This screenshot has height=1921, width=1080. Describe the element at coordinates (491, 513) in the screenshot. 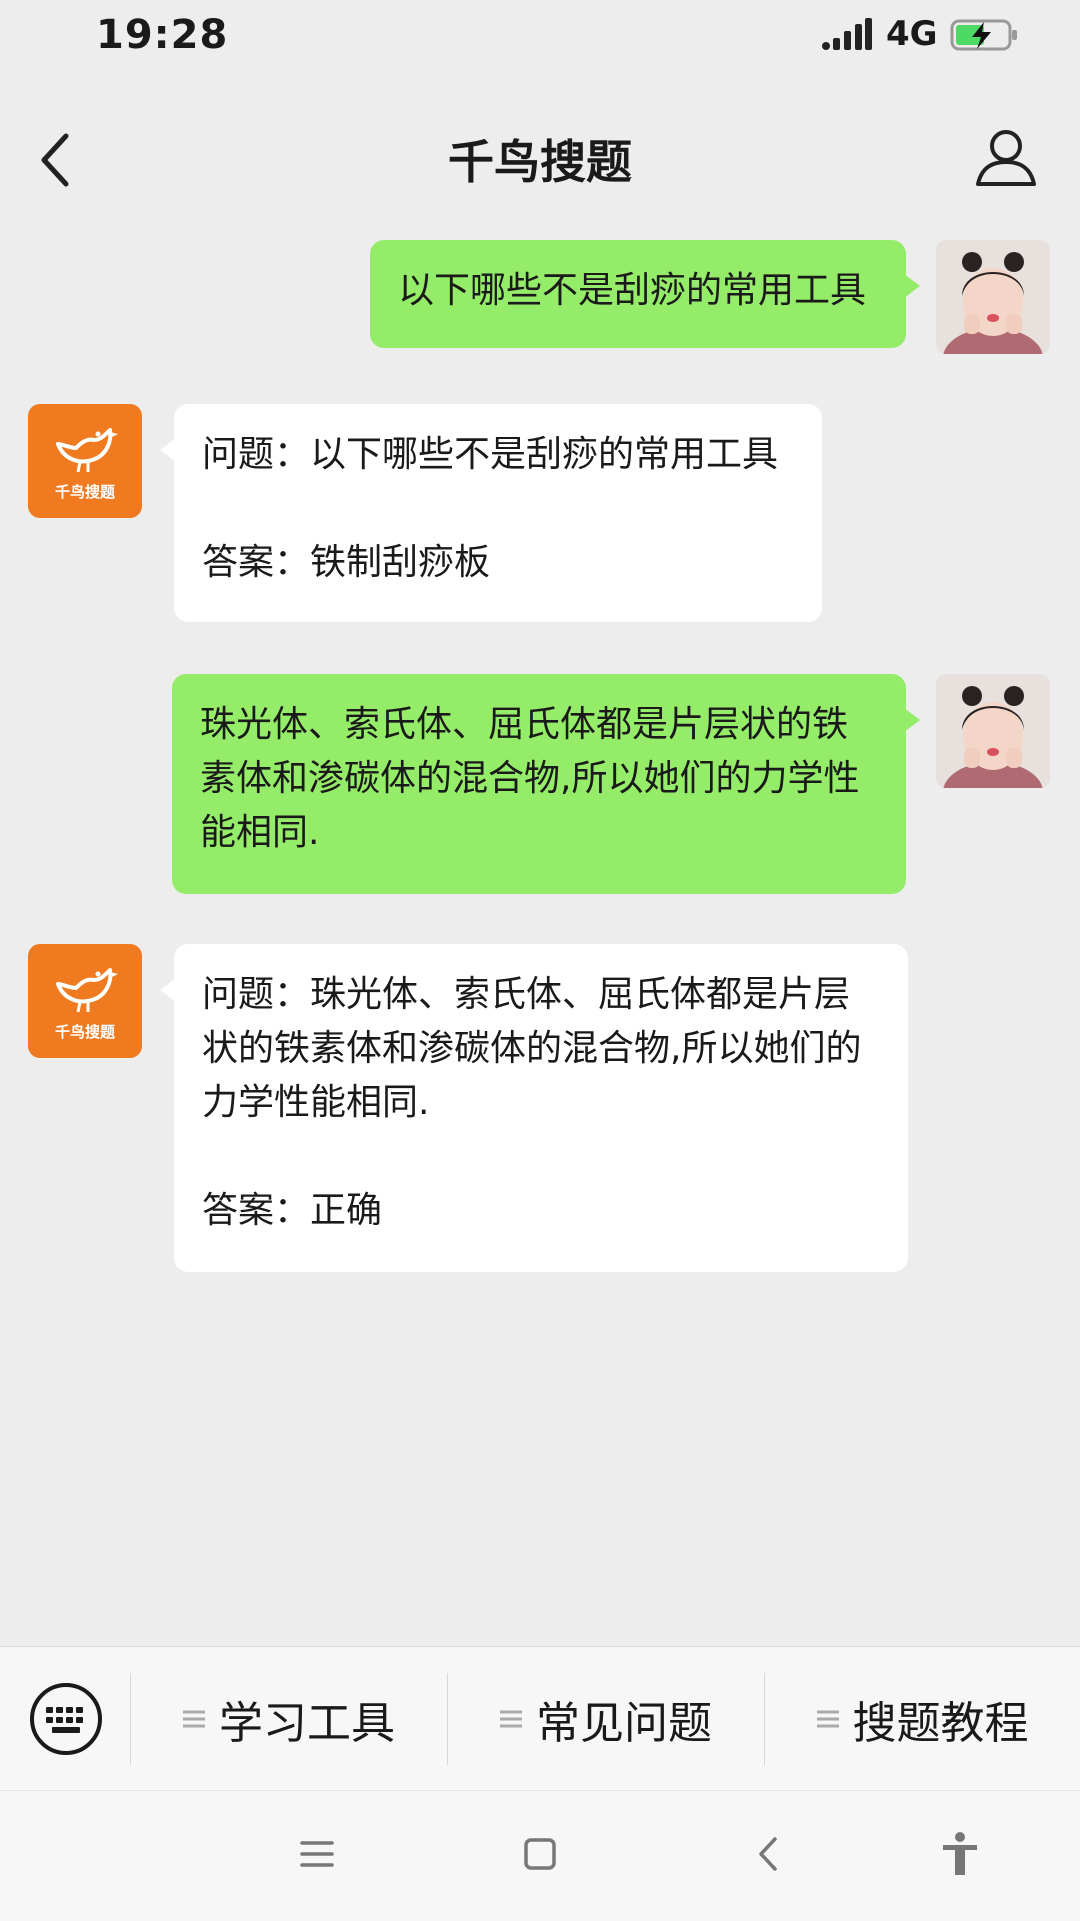

I see `bot-bubble: 问题：以下哪些不是刮痧的常用工具 答案：铁制刮痧板` at that location.